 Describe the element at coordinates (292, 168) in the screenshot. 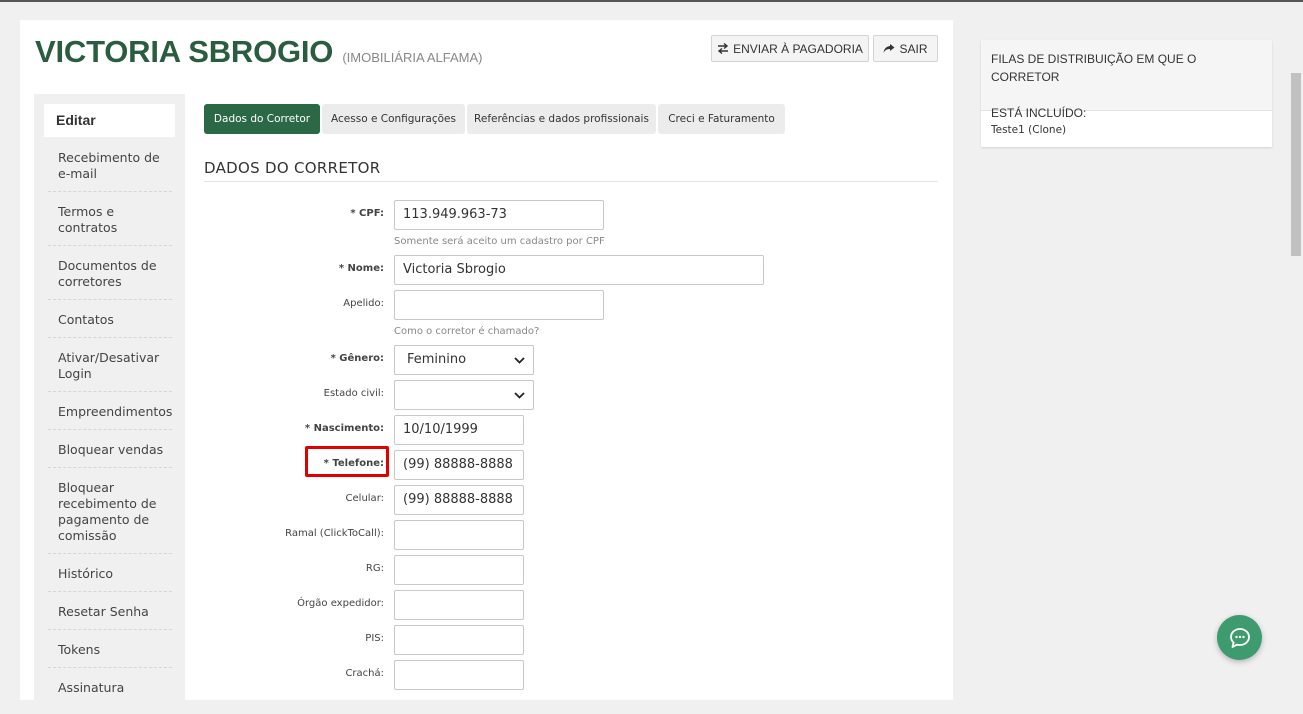

I see `section-title: DADOS DO CORRETOR` at that location.